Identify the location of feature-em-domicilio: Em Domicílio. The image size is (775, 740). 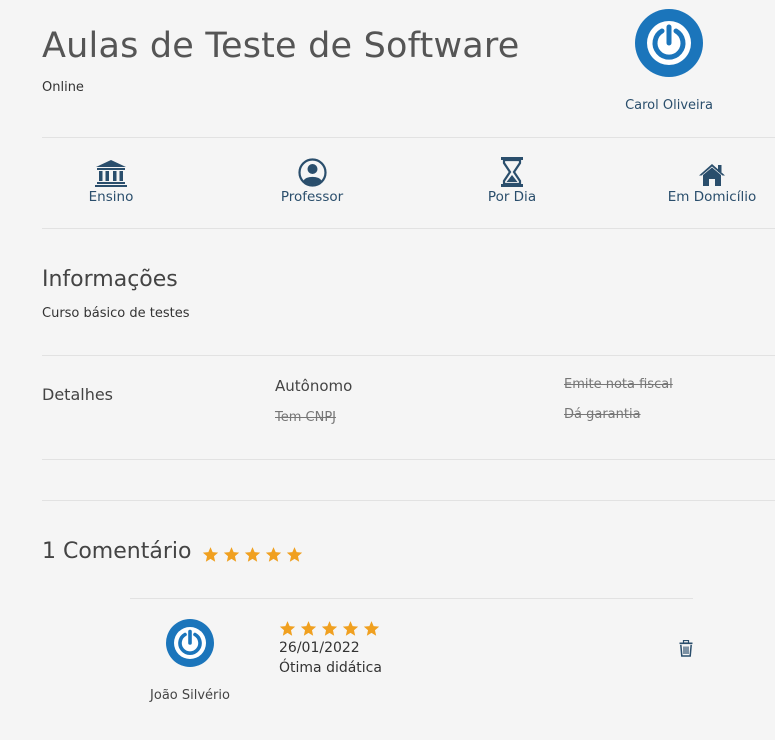
(706, 180).